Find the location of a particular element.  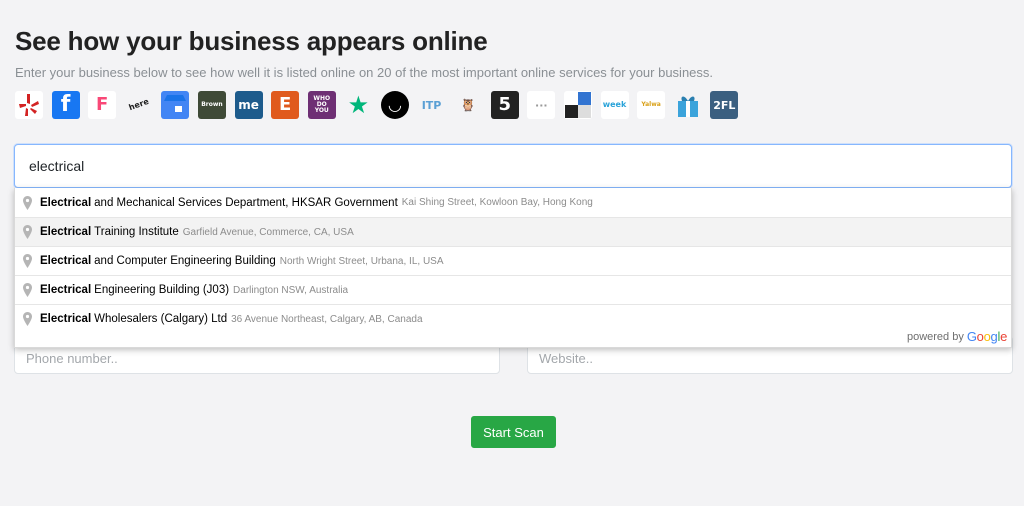

yelp-icon is located at coordinates (29, 105).